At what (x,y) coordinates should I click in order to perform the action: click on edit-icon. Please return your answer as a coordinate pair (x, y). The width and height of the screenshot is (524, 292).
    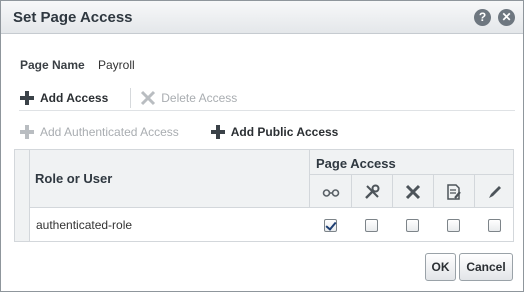
    Looking at the image, I should click on (453, 191).